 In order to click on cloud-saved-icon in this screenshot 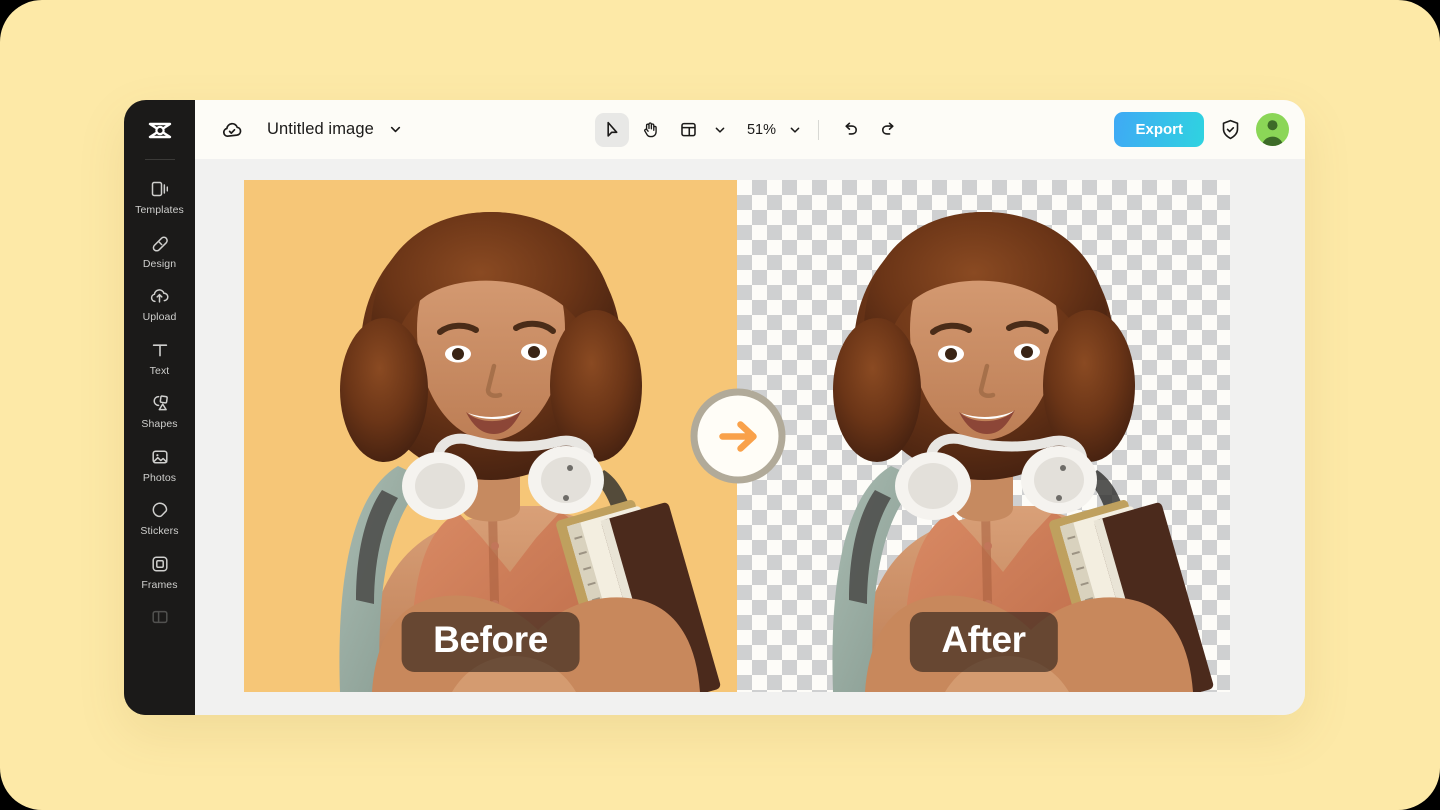, I will do `click(232, 130)`.